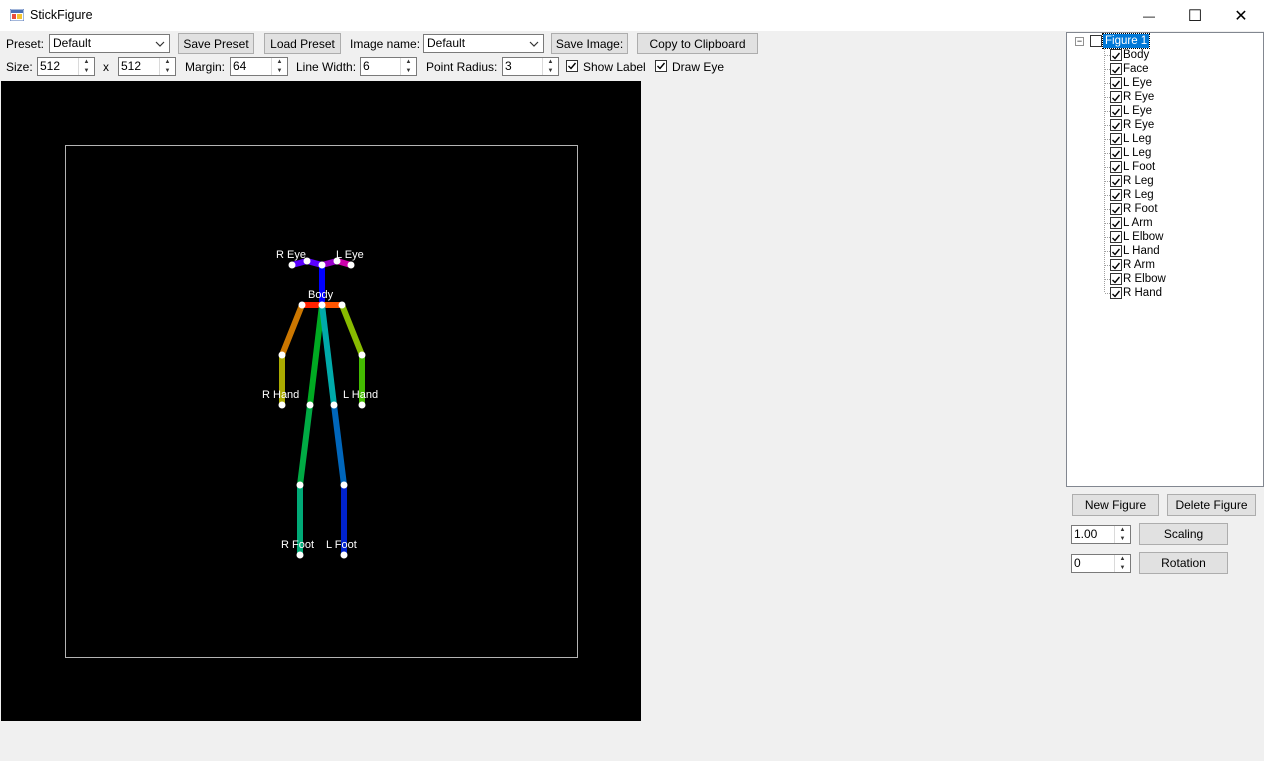 The height and width of the screenshot is (761, 1264). What do you see at coordinates (1195, 15) in the screenshot?
I see `maximize-button: ☐` at bounding box center [1195, 15].